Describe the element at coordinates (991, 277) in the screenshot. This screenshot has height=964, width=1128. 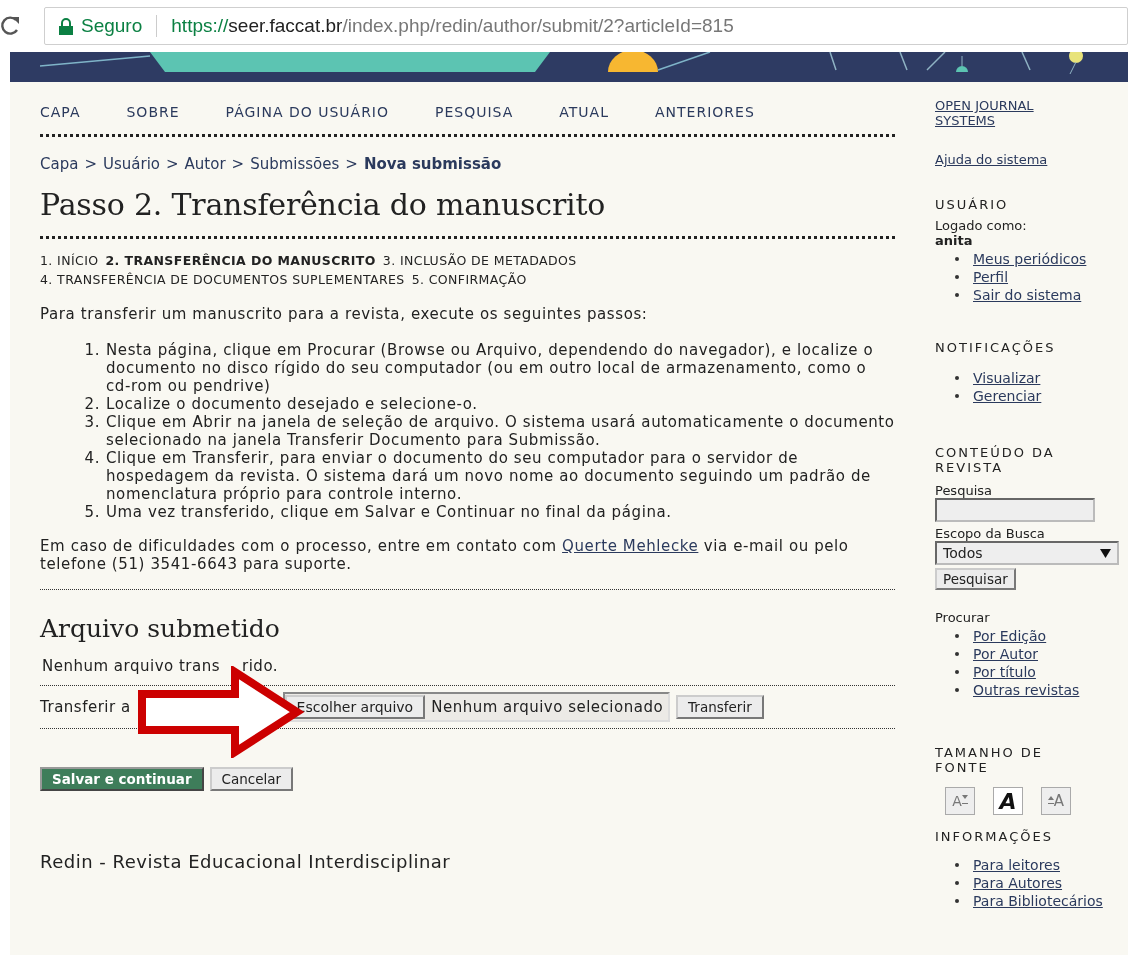
I see `sidebar-link: Perfil` at that location.